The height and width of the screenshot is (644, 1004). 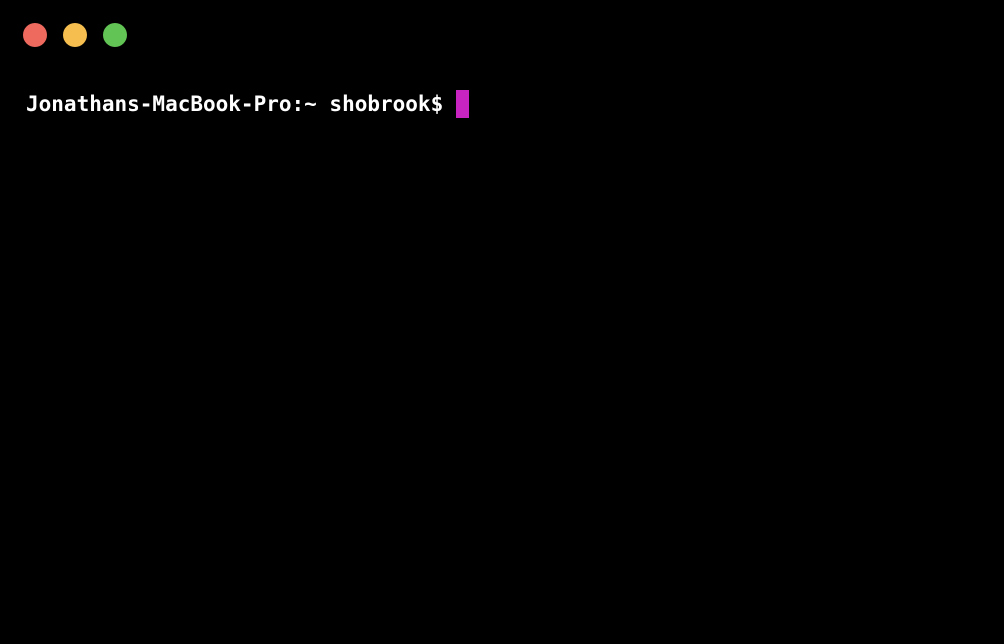 What do you see at coordinates (463, 104) in the screenshot?
I see `text-cursor` at bounding box center [463, 104].